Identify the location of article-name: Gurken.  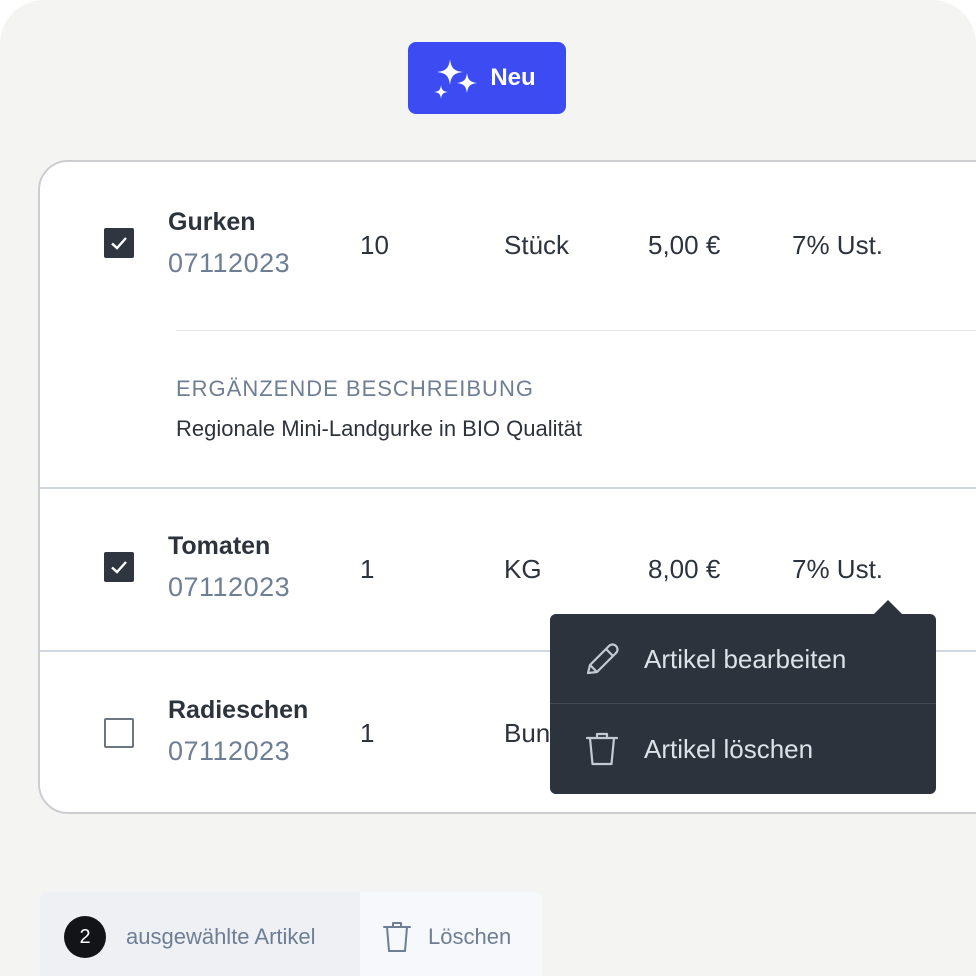
(212, 222).